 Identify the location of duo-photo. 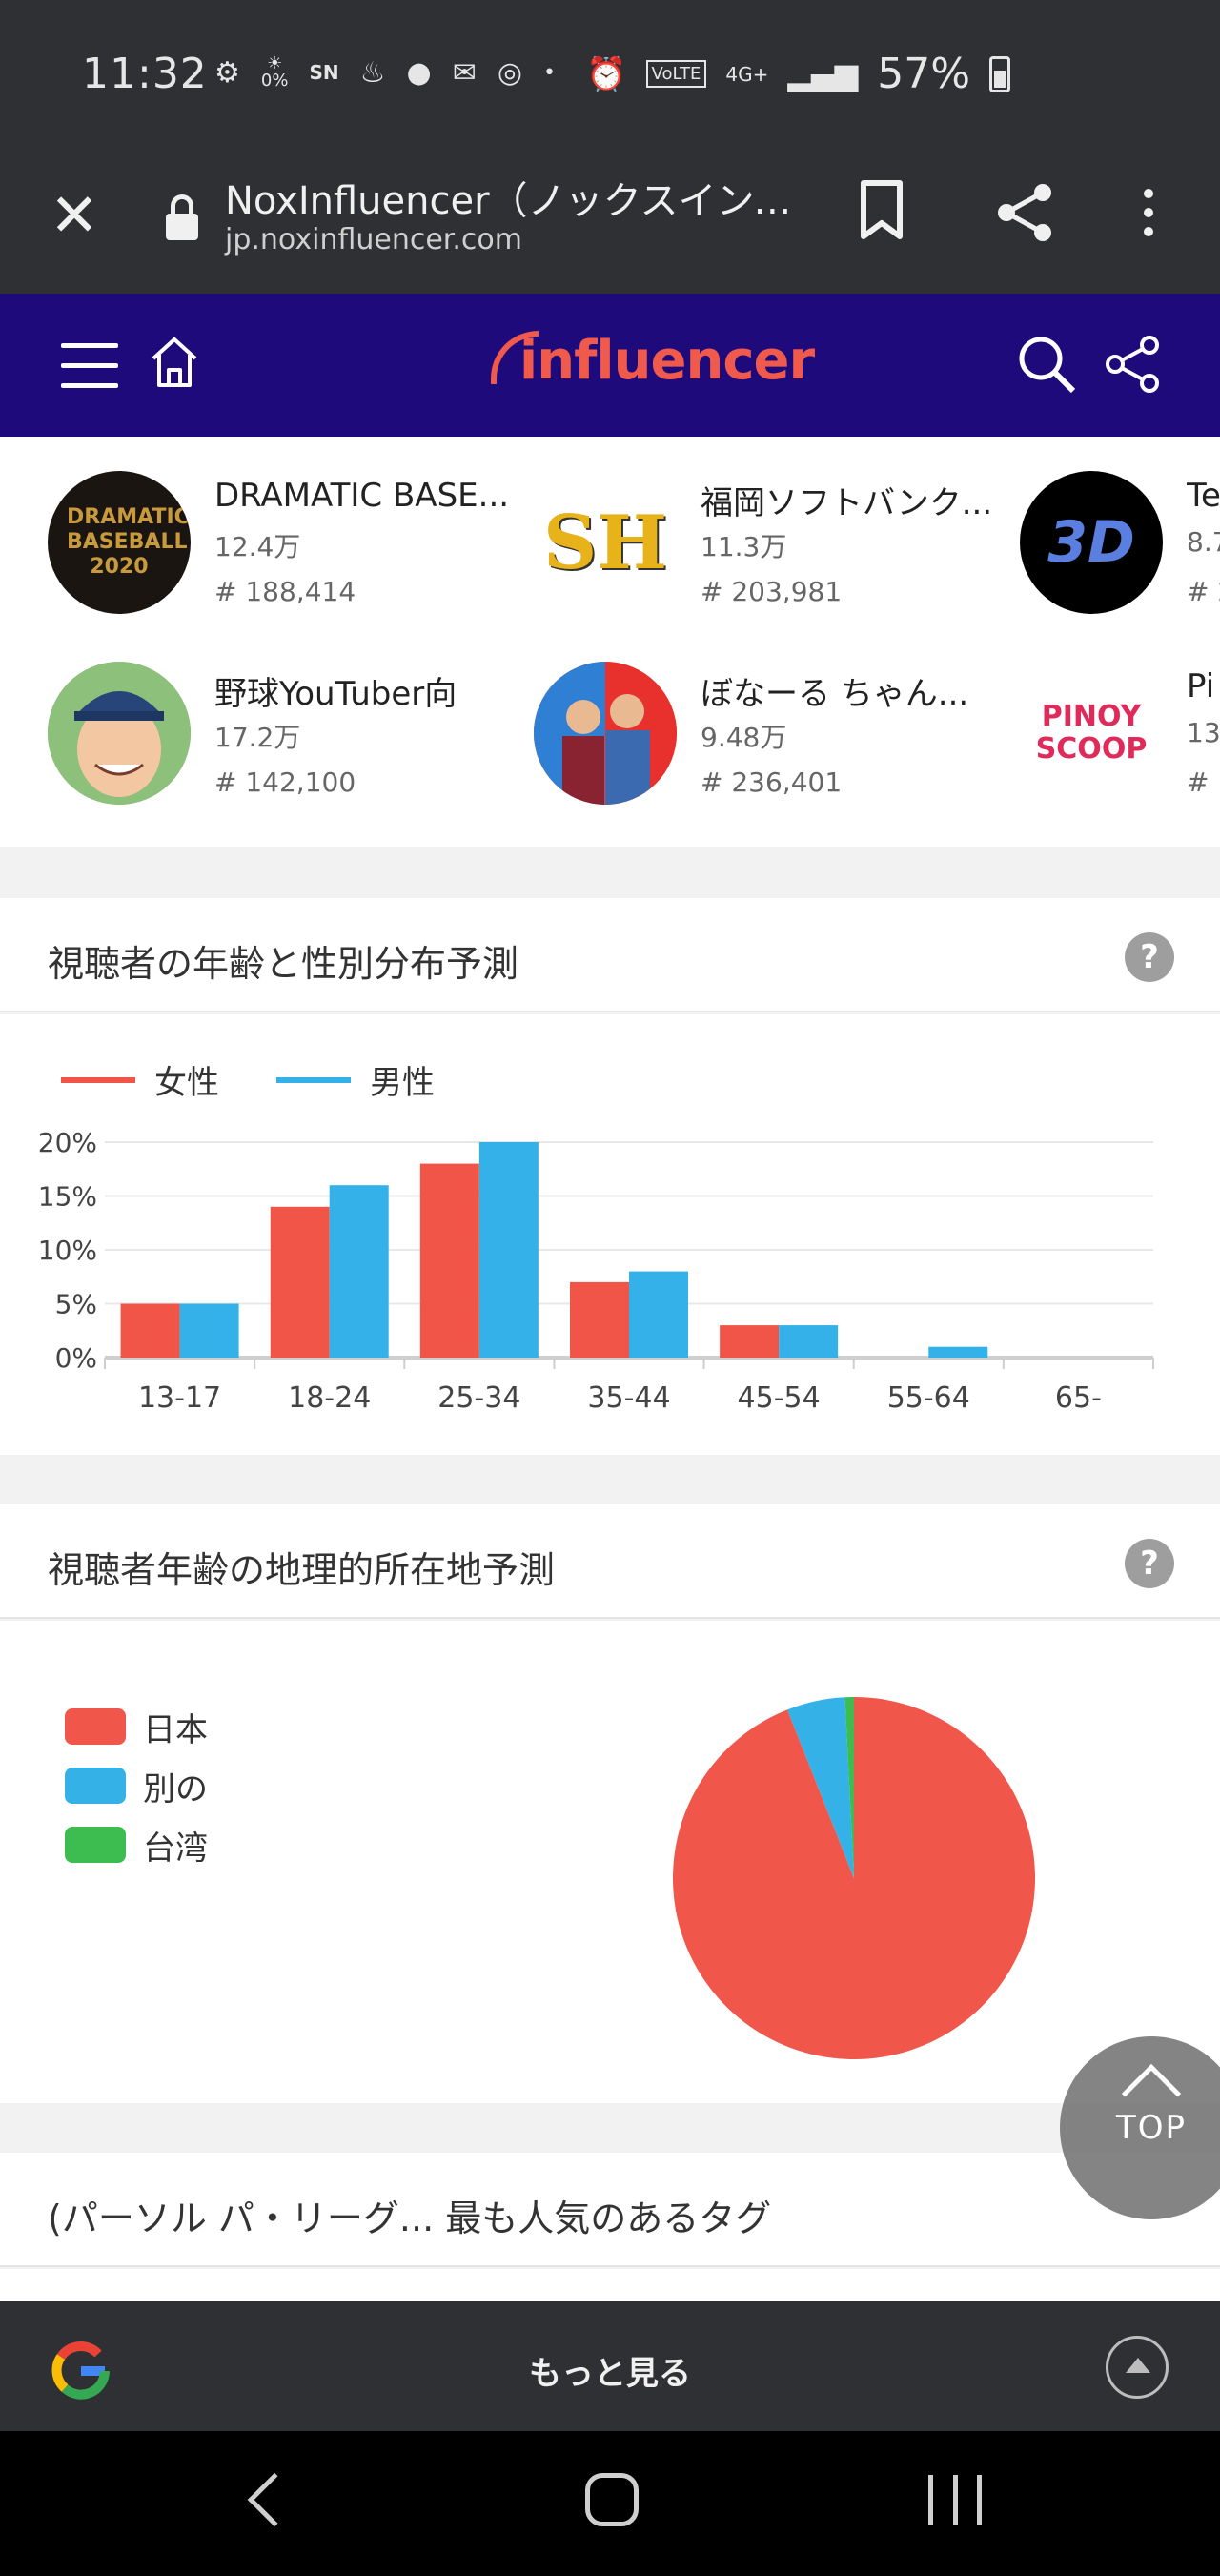
(605, 733).